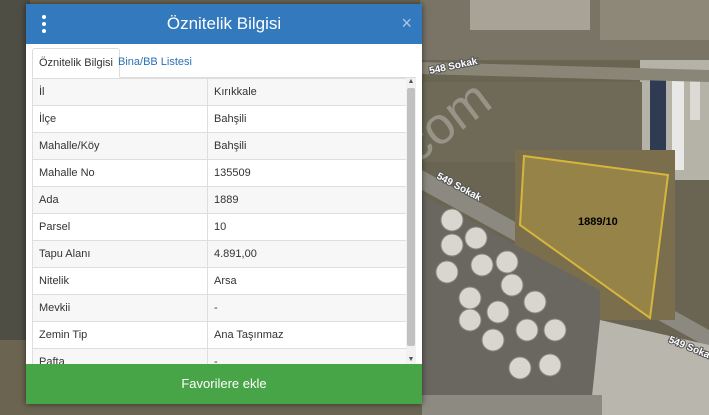  What do you see at coordinates (411, 217) in the screenshot?
I see `scroll-thumb` at bounding box center [411, 217].